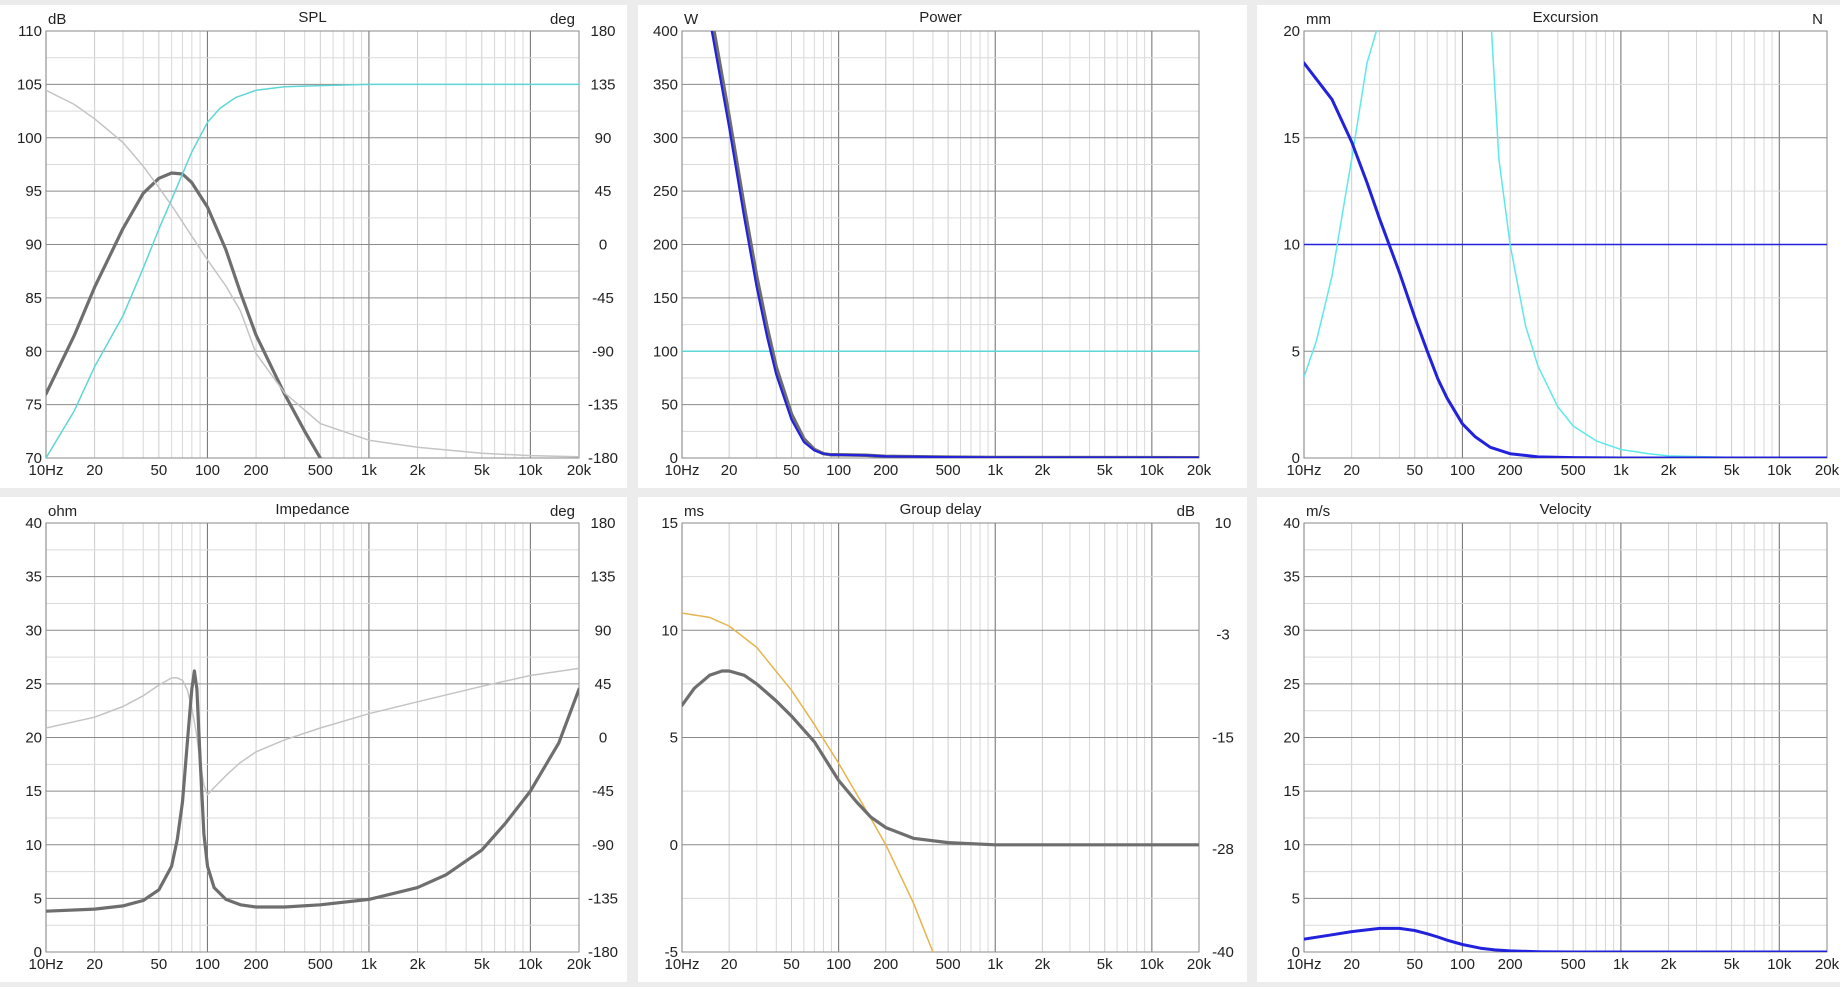  Describe the element at coordinates (1566, 17) in the screenshot. I see `chart-title: Excursion` at that location.